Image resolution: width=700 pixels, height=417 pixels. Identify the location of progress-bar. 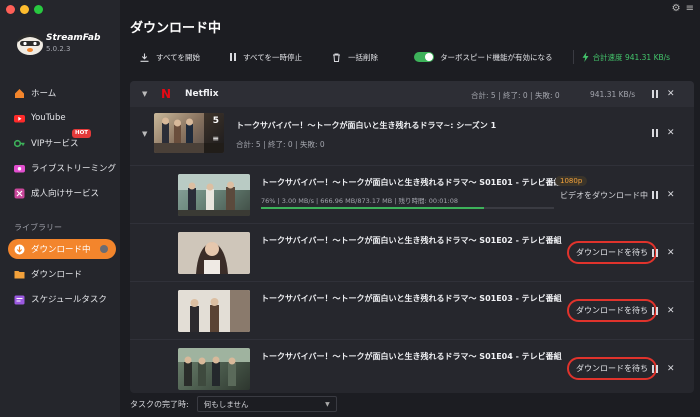
(407, 208).